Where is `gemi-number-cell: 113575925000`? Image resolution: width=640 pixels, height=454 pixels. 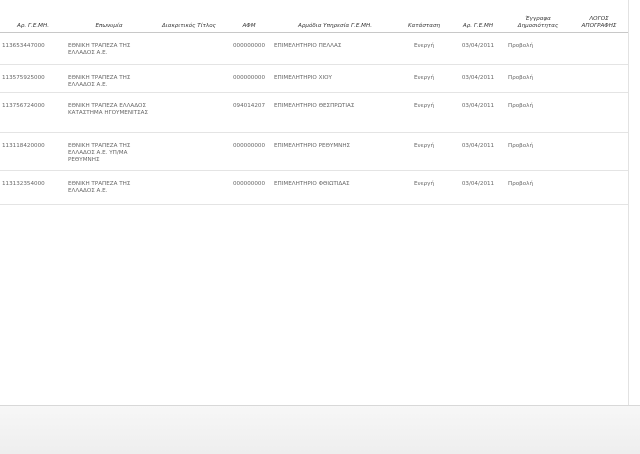 gemi-number-cell: 113575925000 is located at coordinates (33, 78).